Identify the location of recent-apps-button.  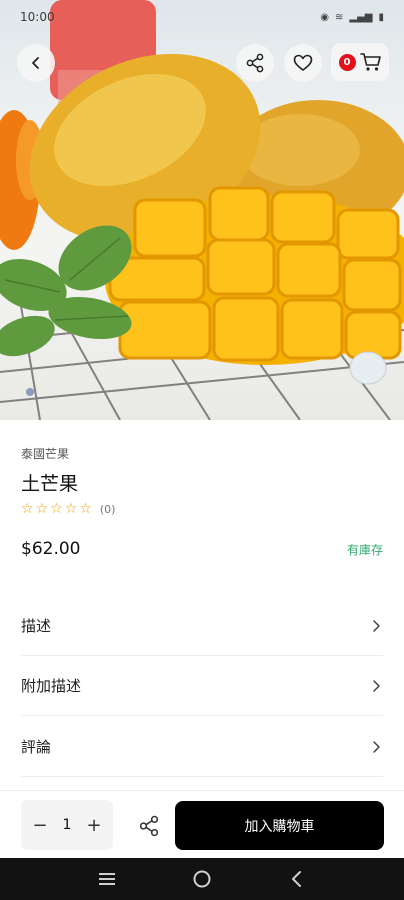
(107, 879).